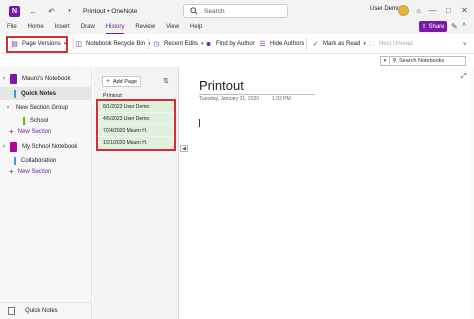  I want to click on notebook-item-mauros-notebook: ˅ Mauro's Notebook, so click(46, 78).